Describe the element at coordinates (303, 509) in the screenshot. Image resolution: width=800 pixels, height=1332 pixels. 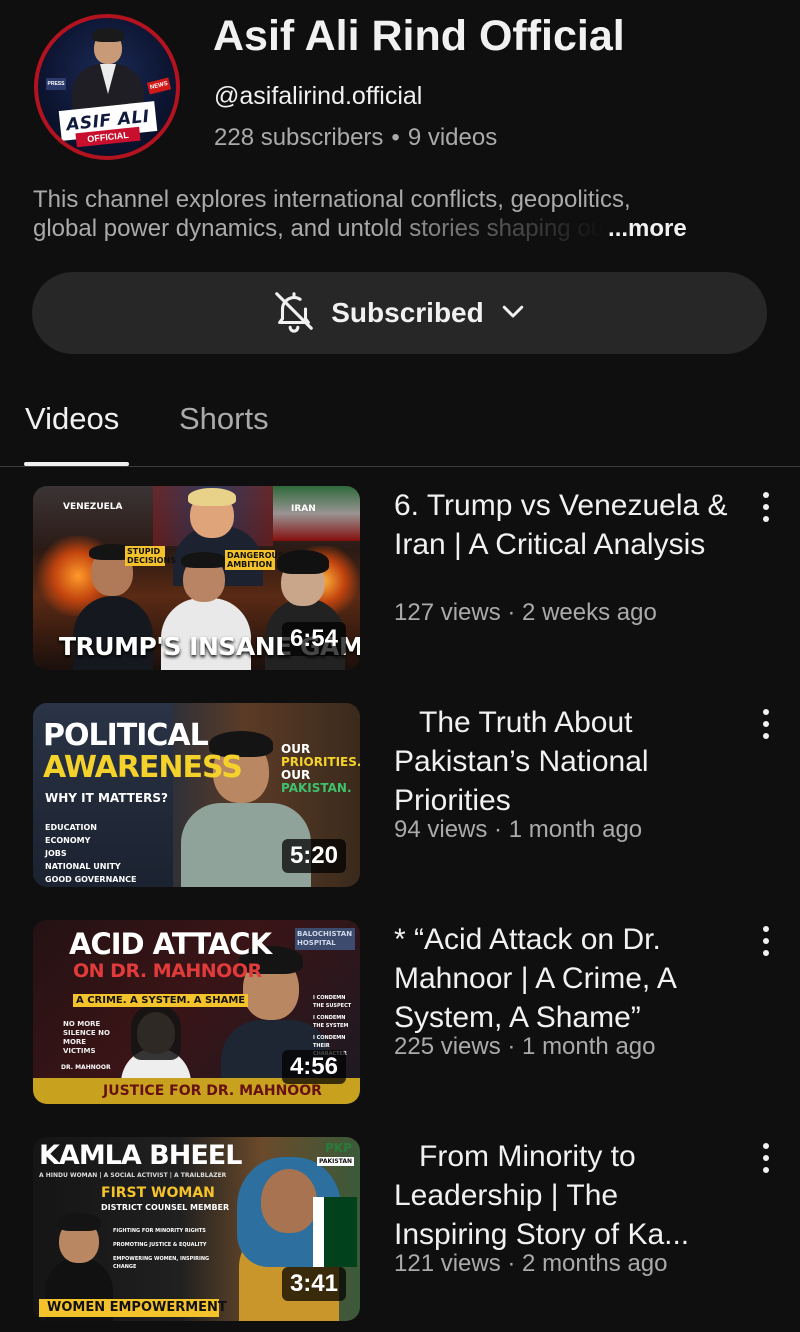
I see `thumb-tag-right: IRAN` at that location.